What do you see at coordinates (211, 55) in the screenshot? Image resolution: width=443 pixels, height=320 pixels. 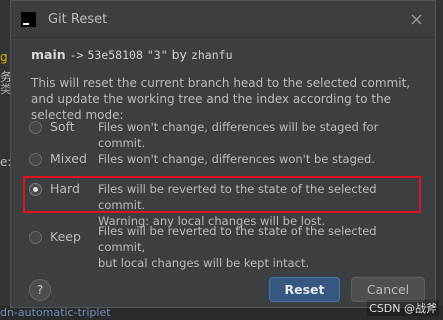 I see `commit-author: zhanfu` at bounding box center [211, 55].